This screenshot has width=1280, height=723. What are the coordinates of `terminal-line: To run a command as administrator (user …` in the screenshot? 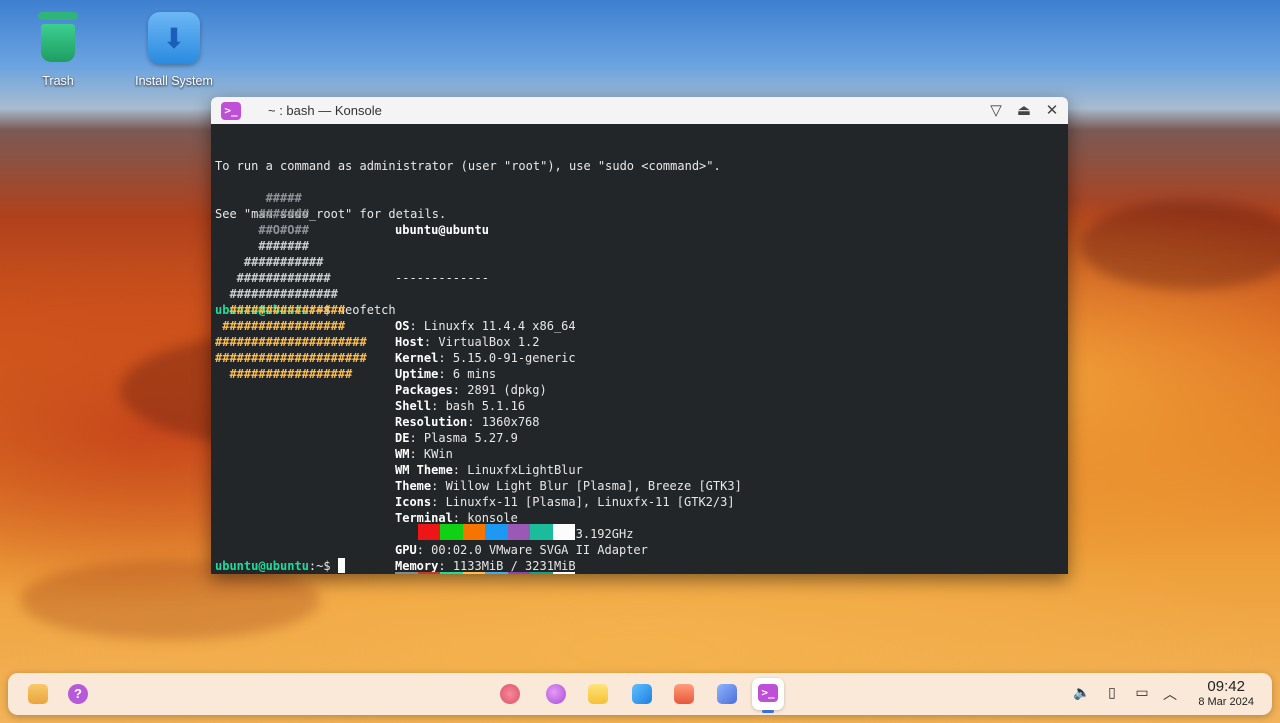 It's located at (468, 166).